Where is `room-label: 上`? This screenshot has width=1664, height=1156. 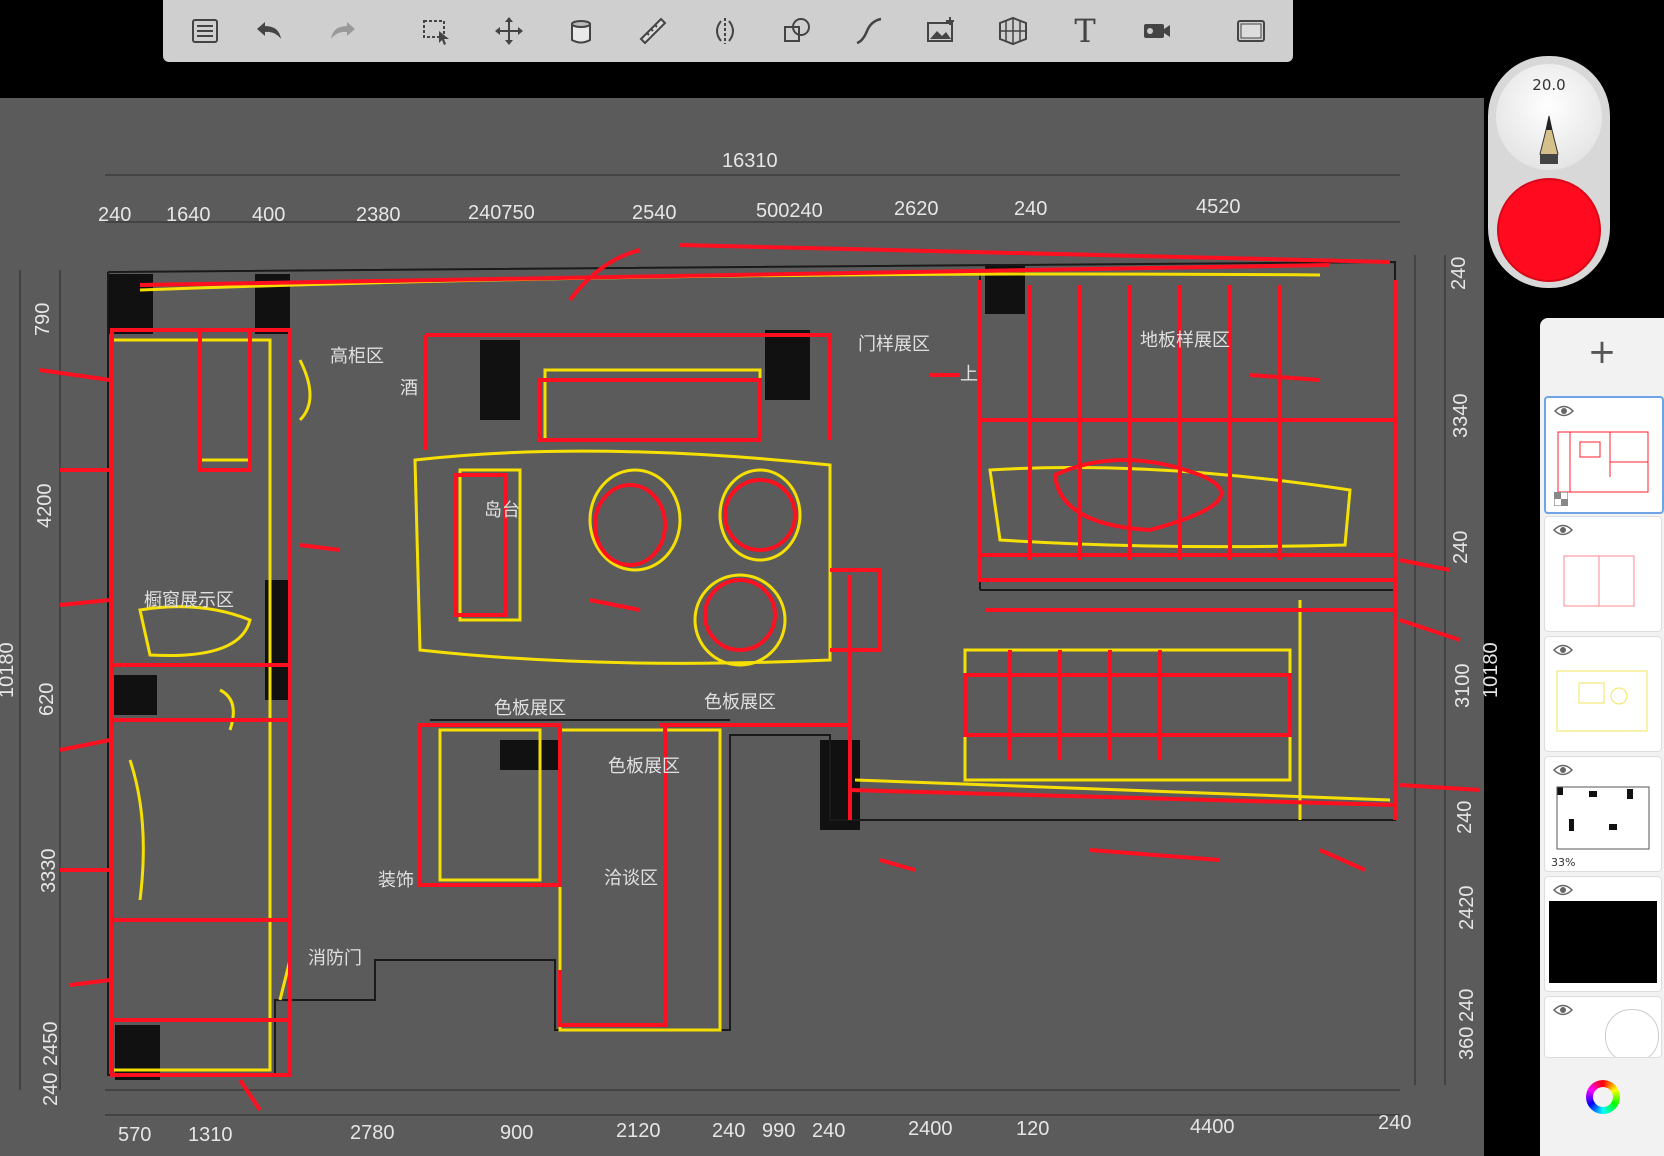 room-label: 上 is located at coordinates (969, 374).